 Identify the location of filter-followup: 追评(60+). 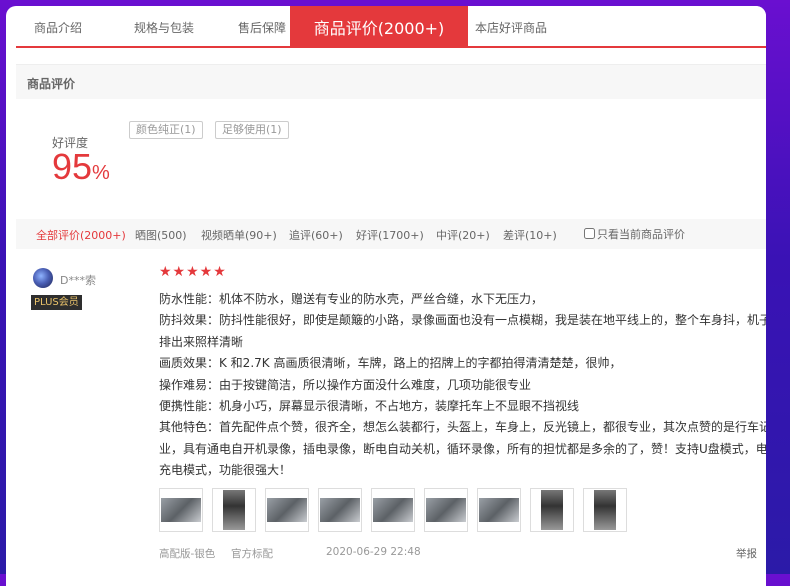
(316, 235).